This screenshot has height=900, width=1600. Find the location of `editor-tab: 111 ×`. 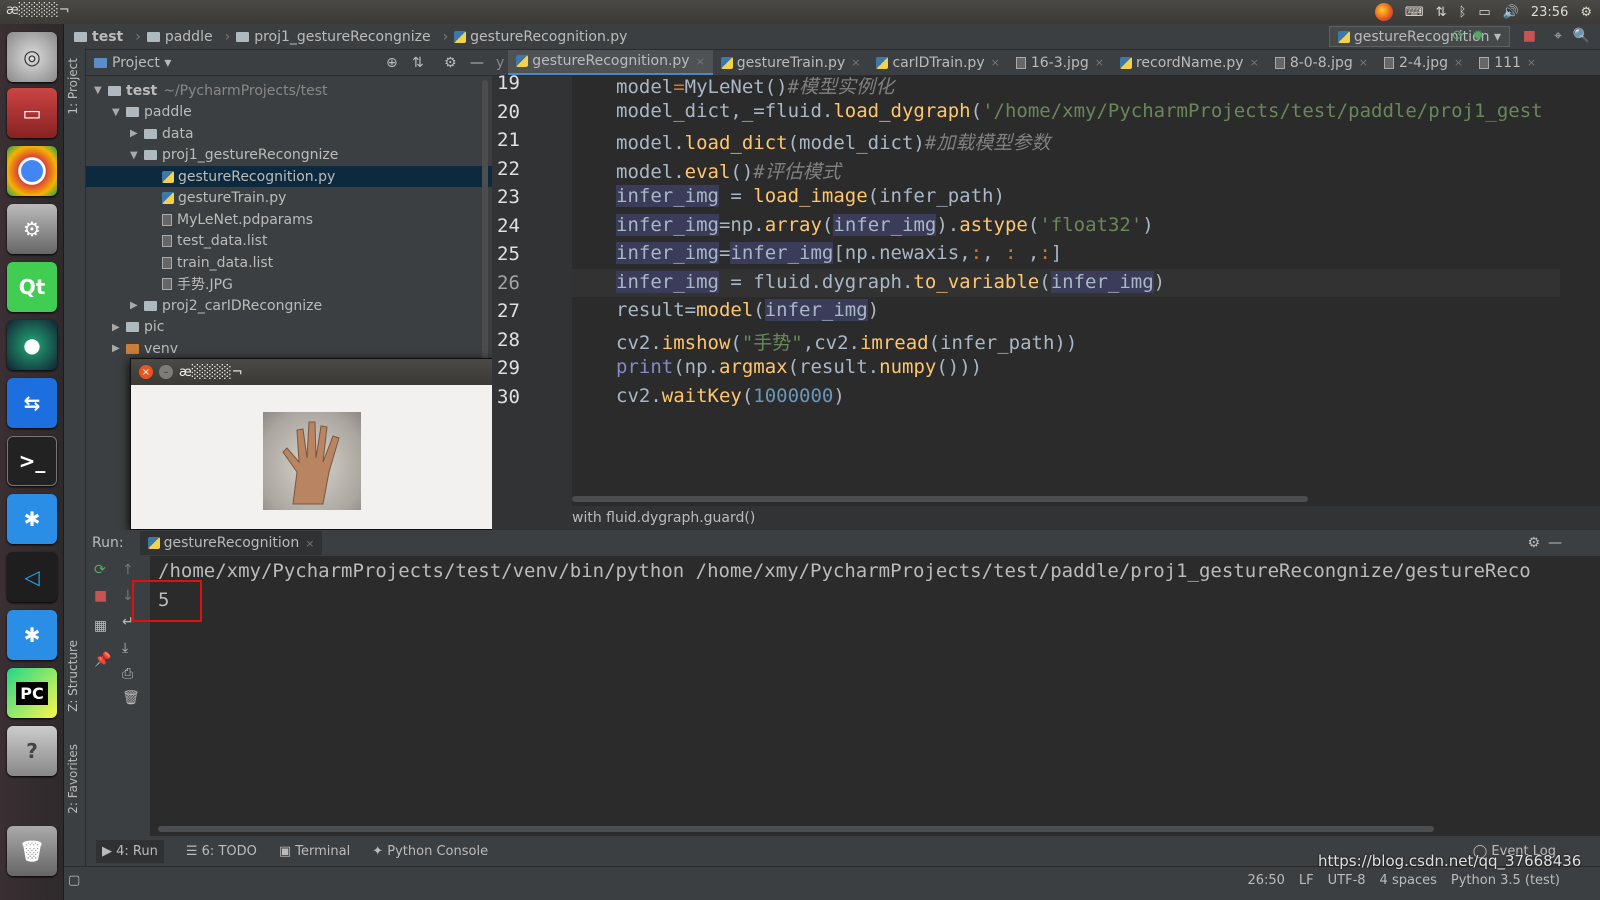

editor-tab: 111 × is located at coordinates (1507, 62).